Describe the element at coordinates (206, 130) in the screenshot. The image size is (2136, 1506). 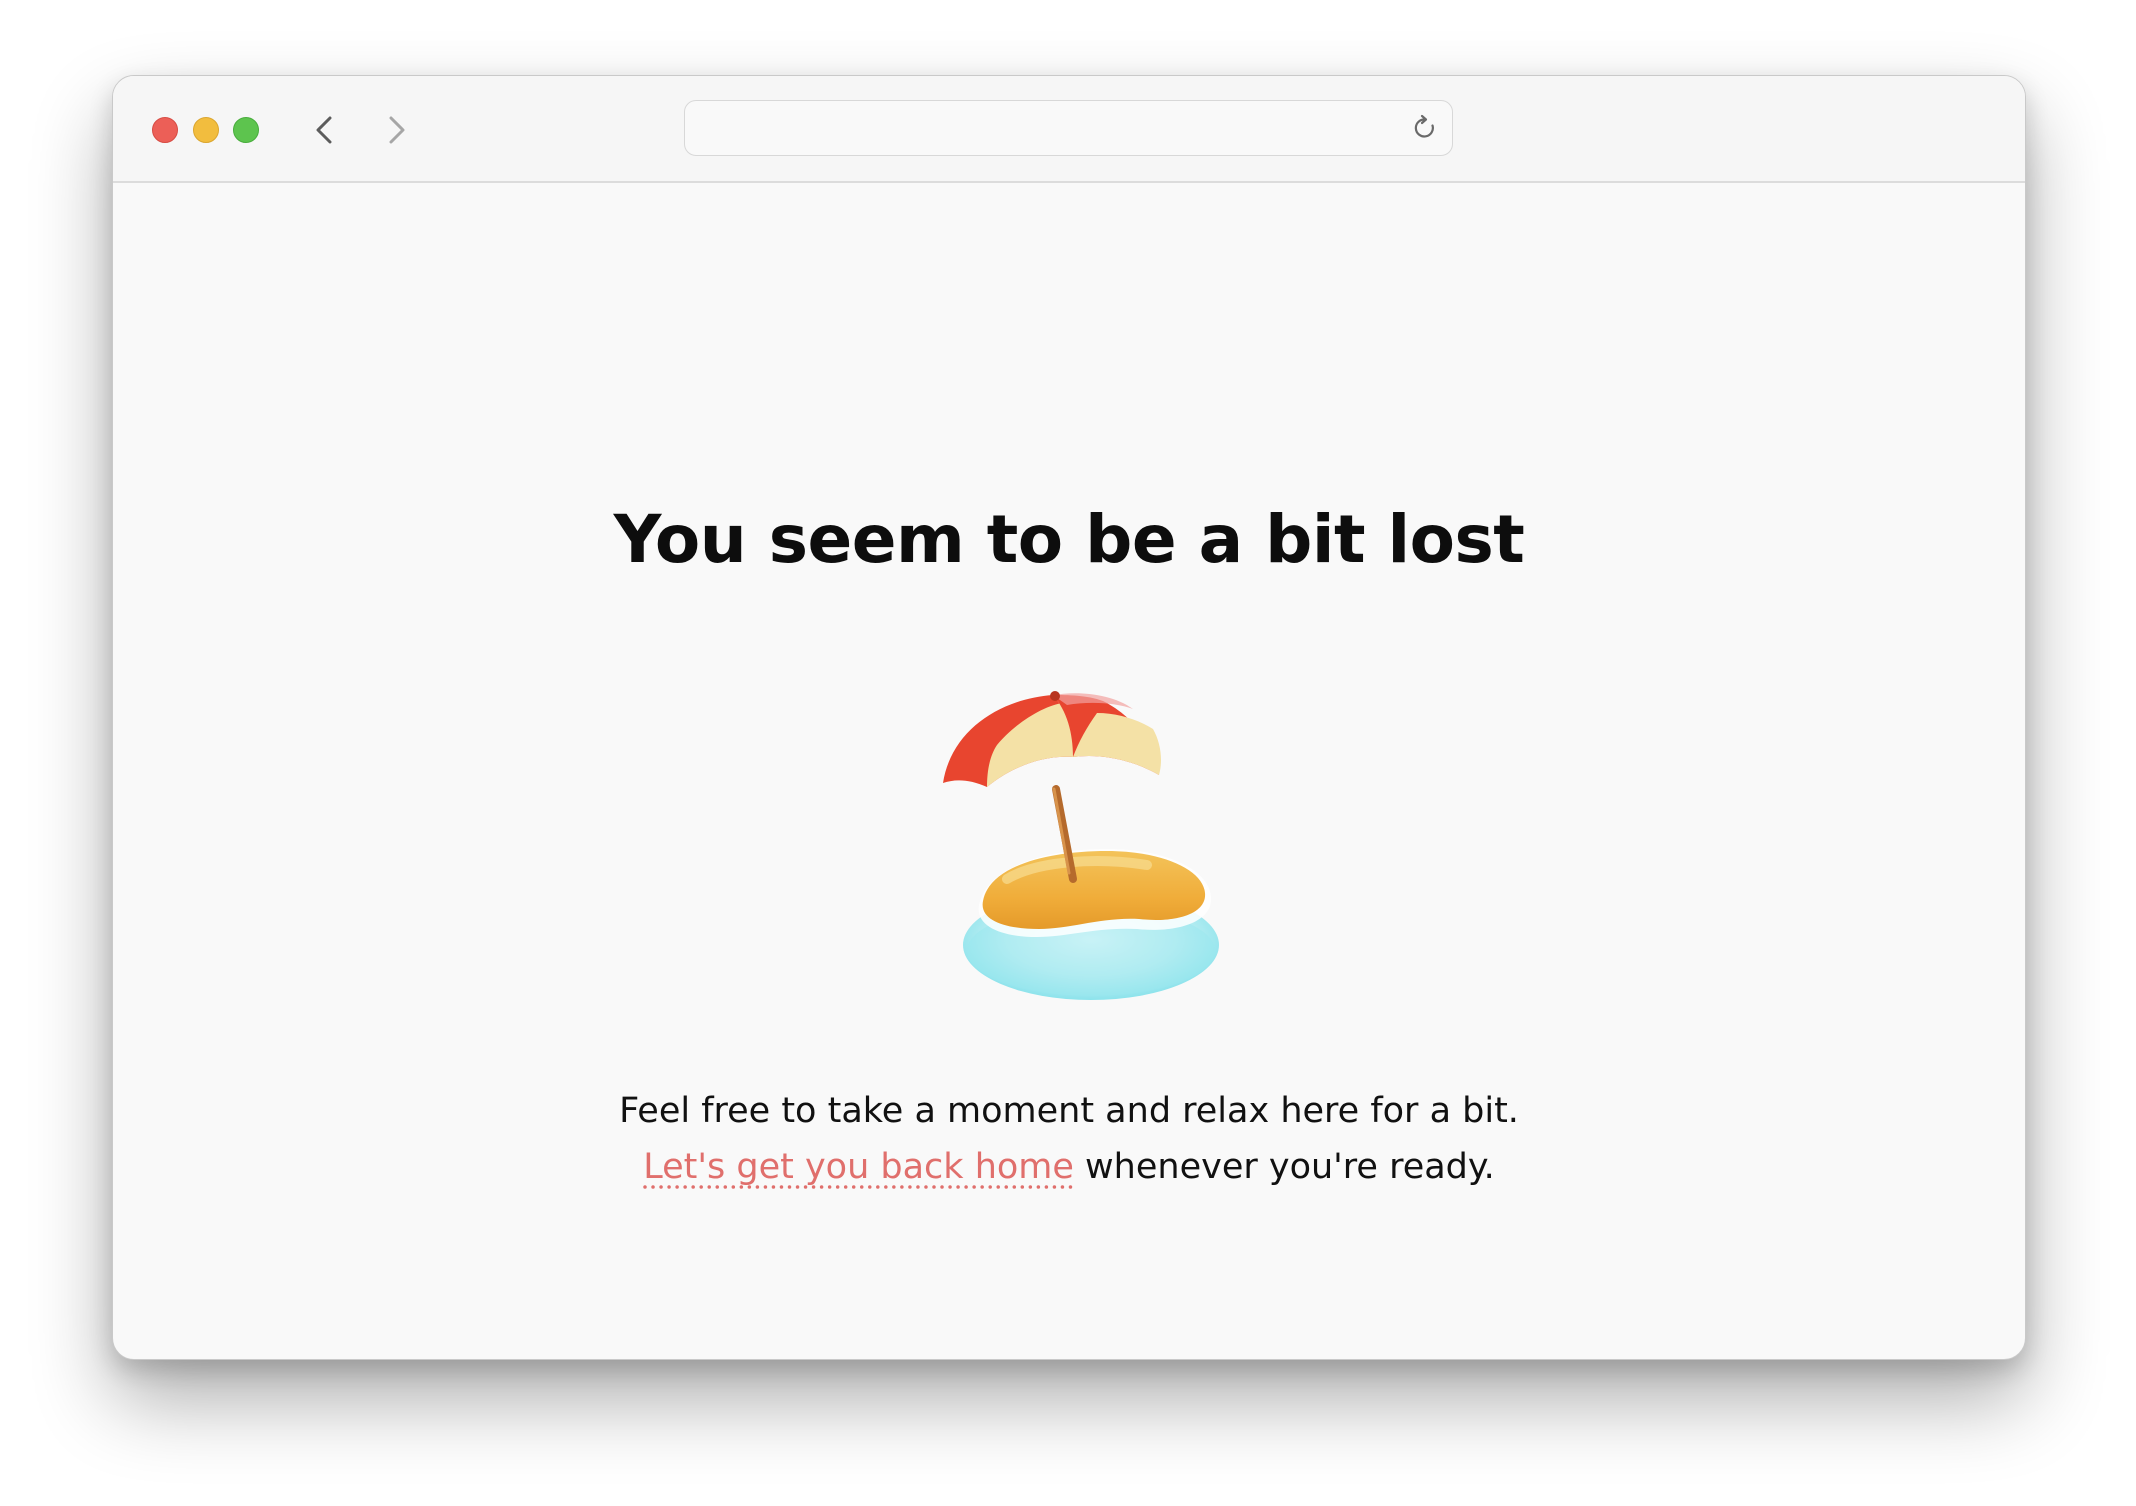
I see `minimize-window-button` at that location.